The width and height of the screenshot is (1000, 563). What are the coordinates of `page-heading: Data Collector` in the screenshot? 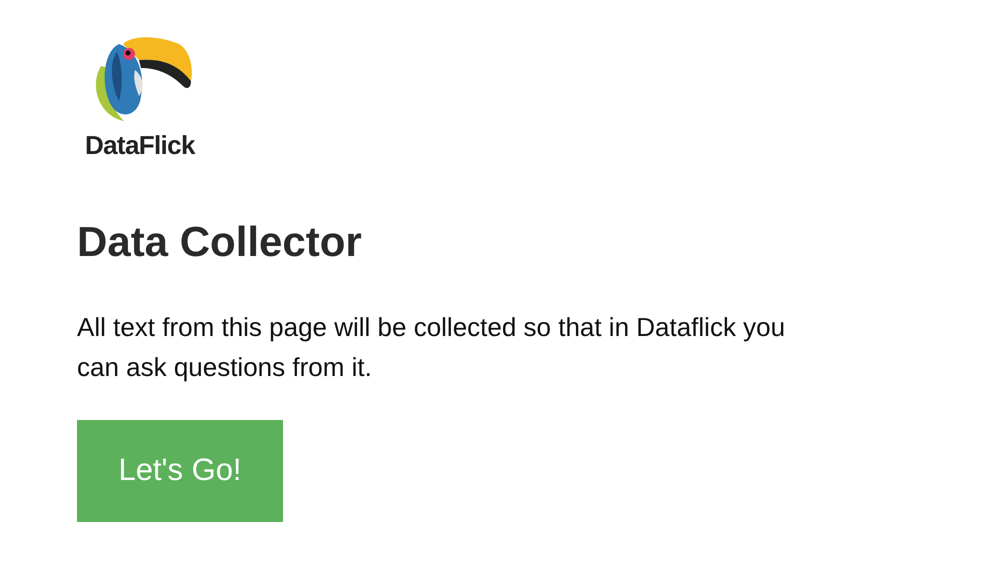 It's located at (219, 242).